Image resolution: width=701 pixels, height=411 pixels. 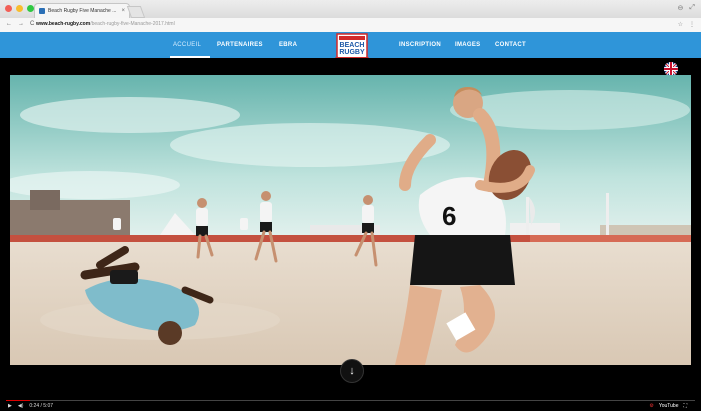 What do you see at coordinates (9, 24) in the screenshot?
I see `back-icon: ←` at bounding box center [9, 24].